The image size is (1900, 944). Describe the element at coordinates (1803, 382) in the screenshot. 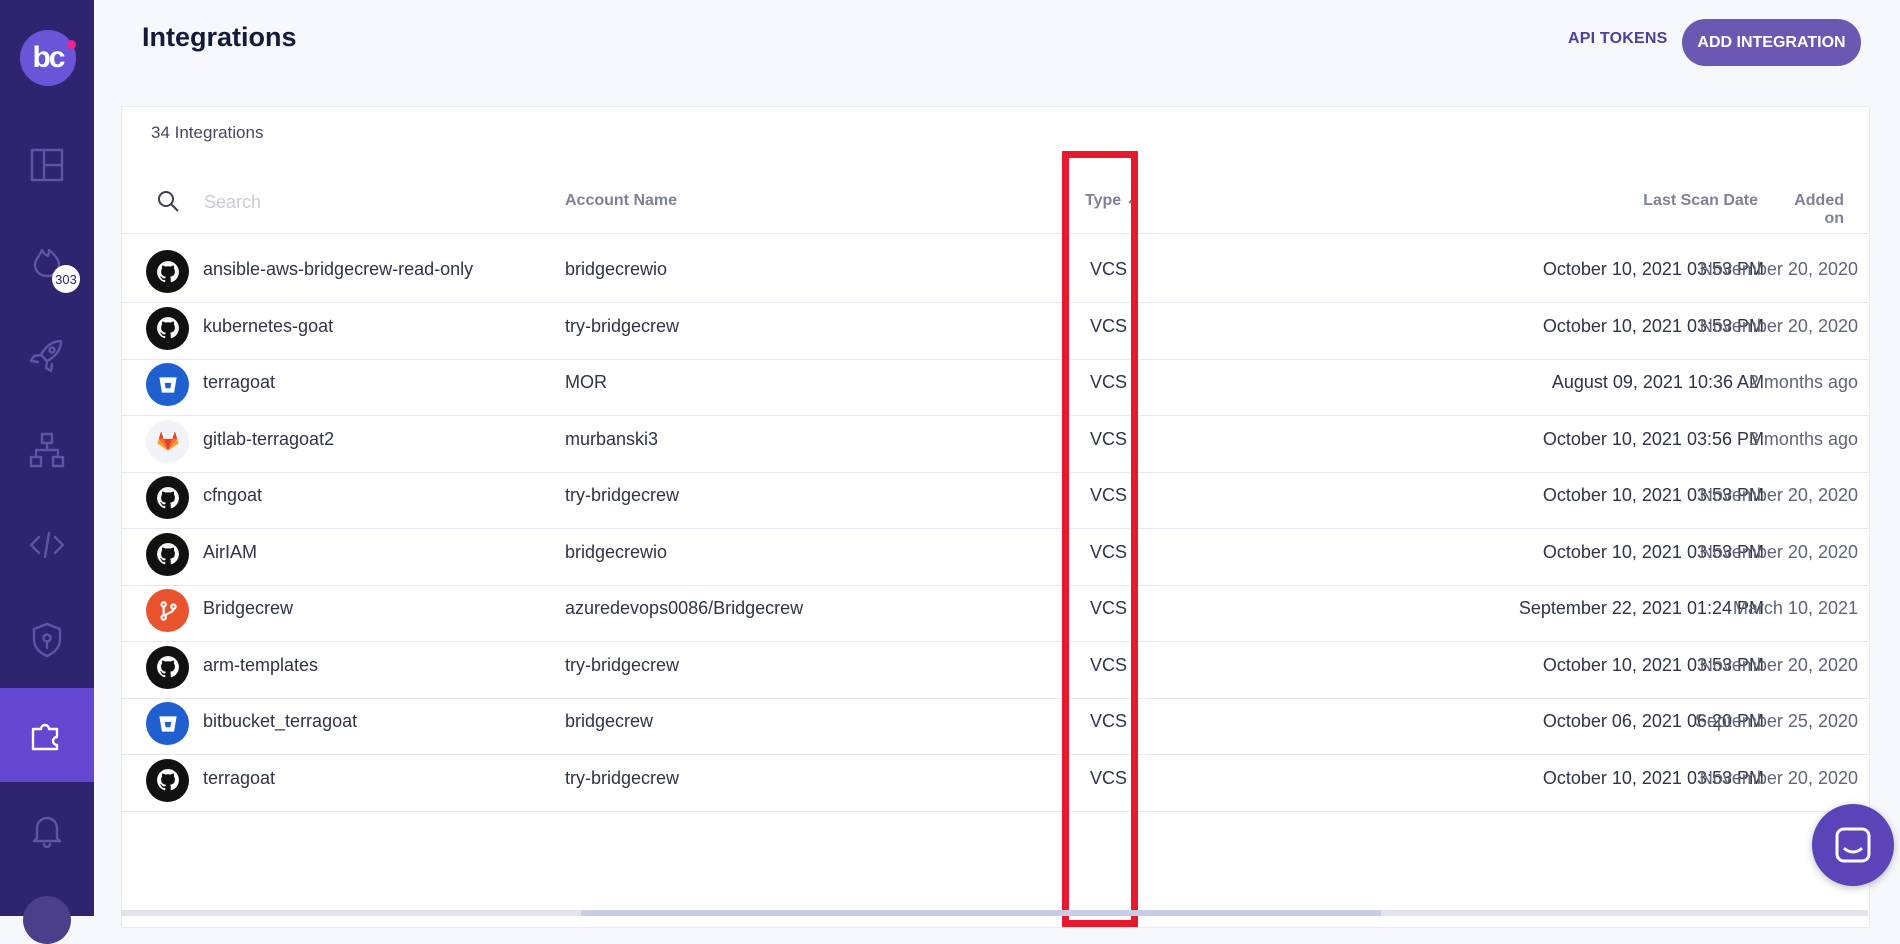

I see `added-on-date: 2 months ago` at that location.